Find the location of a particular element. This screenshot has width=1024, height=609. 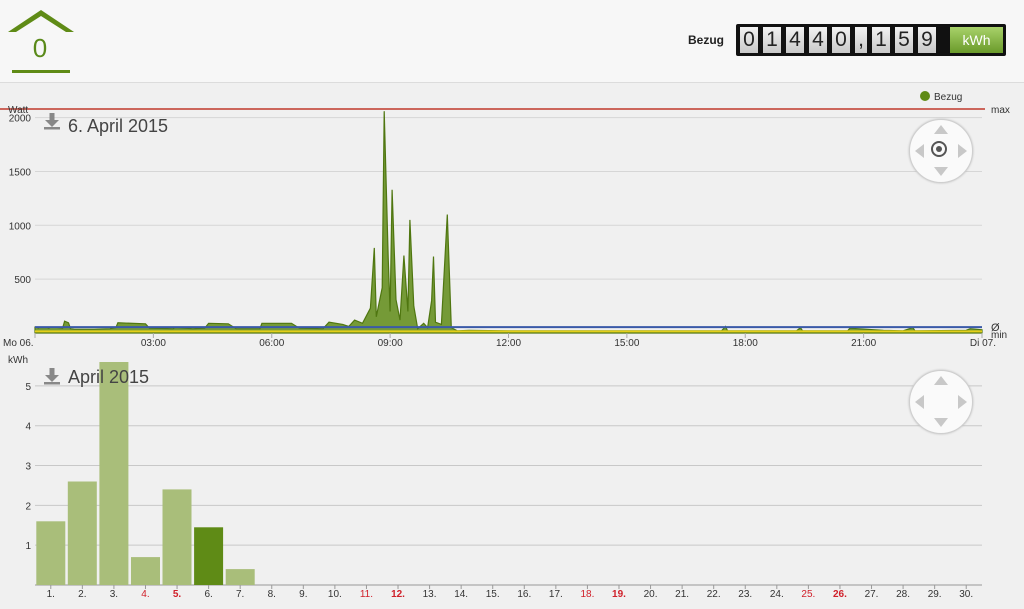

day-xtick-label: 12:00 is located at coordinates (508, 343).